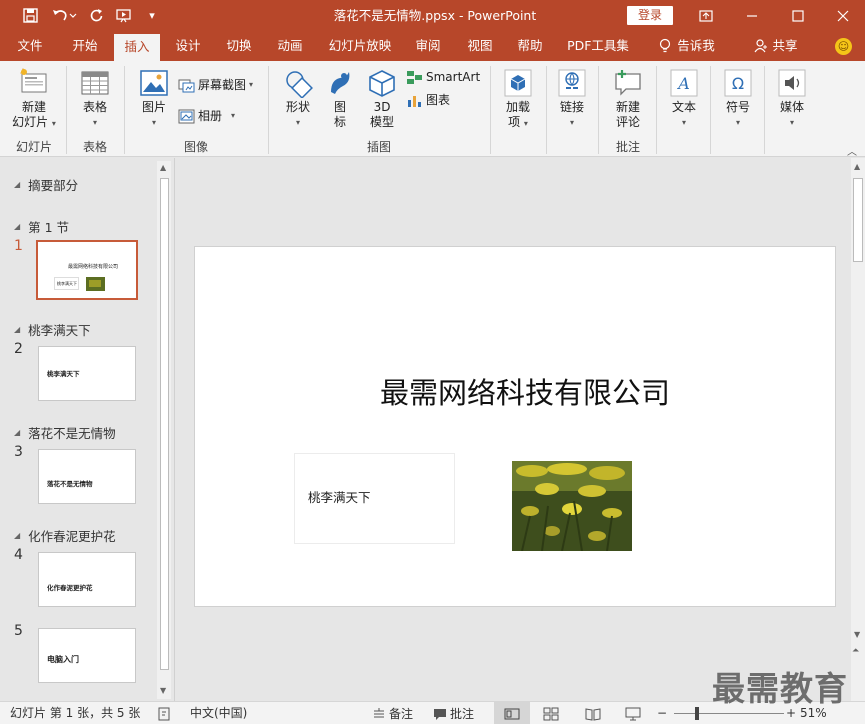 This screenshot has width=865, height=724. What do you see at coordinates (239, 46) in the screenshot?
I see `tab-transitions: 切换` at bounding box center [239, 46].